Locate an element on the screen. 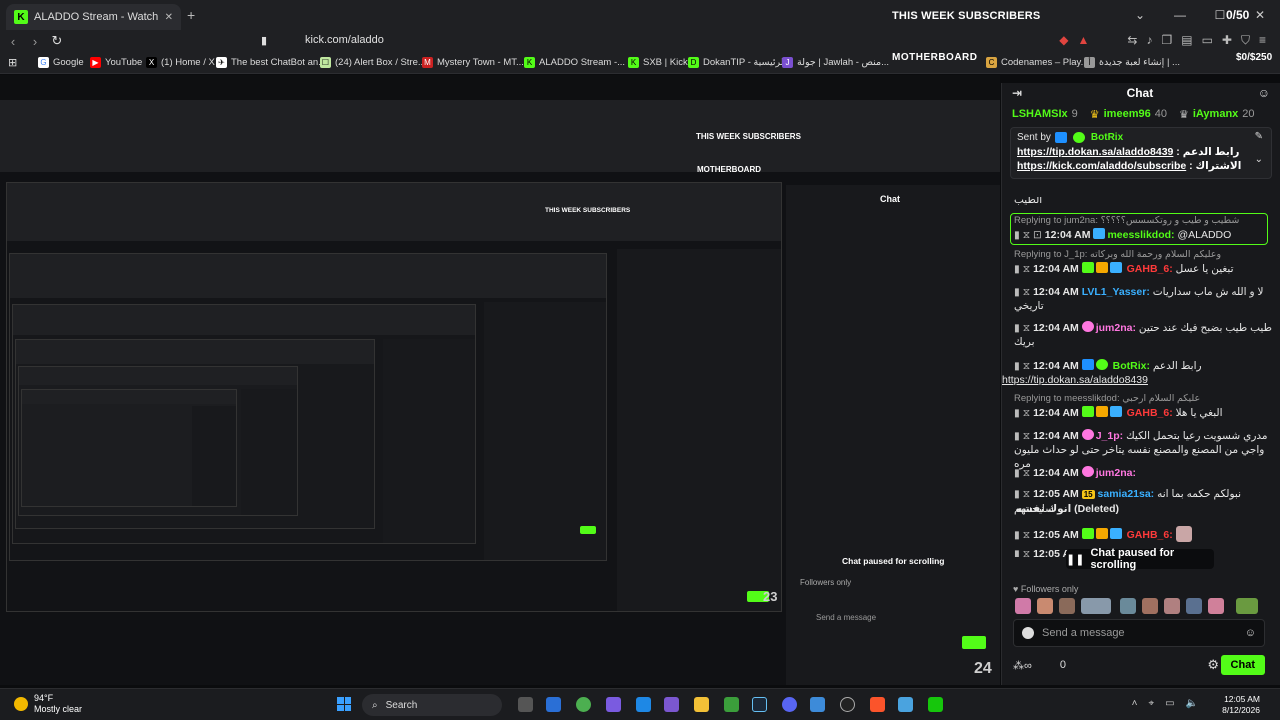 This screenshot has width=1280, height=720. chat-message: ▮ ⧖ 12:04 AM jum2na: is located at coordinates (1143, 473).